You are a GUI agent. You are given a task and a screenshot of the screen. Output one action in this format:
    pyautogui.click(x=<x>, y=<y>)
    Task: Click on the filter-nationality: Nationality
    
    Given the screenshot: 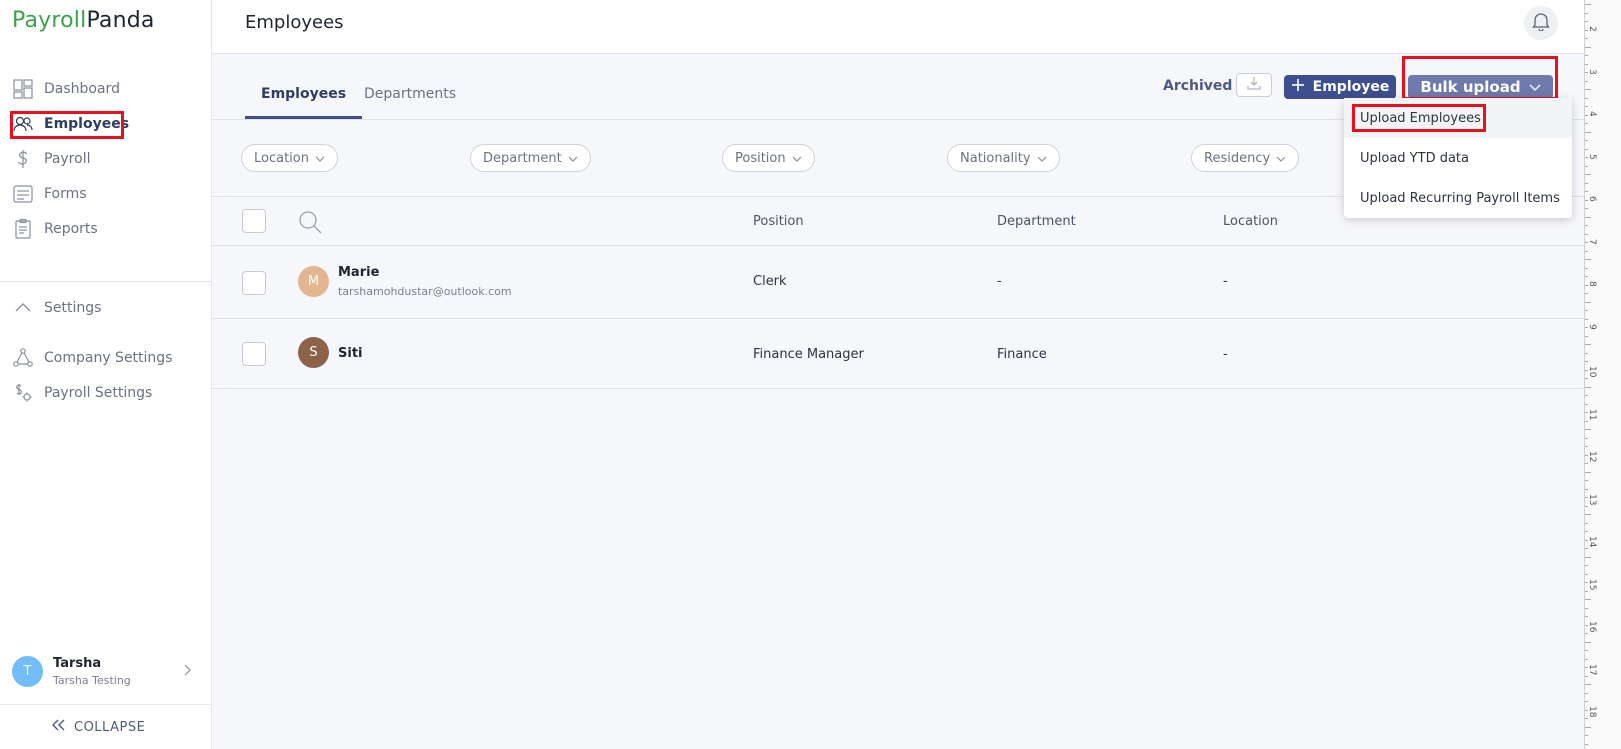 What is the action you would take?
    pyautogui.click(x=1003, y=158)
    